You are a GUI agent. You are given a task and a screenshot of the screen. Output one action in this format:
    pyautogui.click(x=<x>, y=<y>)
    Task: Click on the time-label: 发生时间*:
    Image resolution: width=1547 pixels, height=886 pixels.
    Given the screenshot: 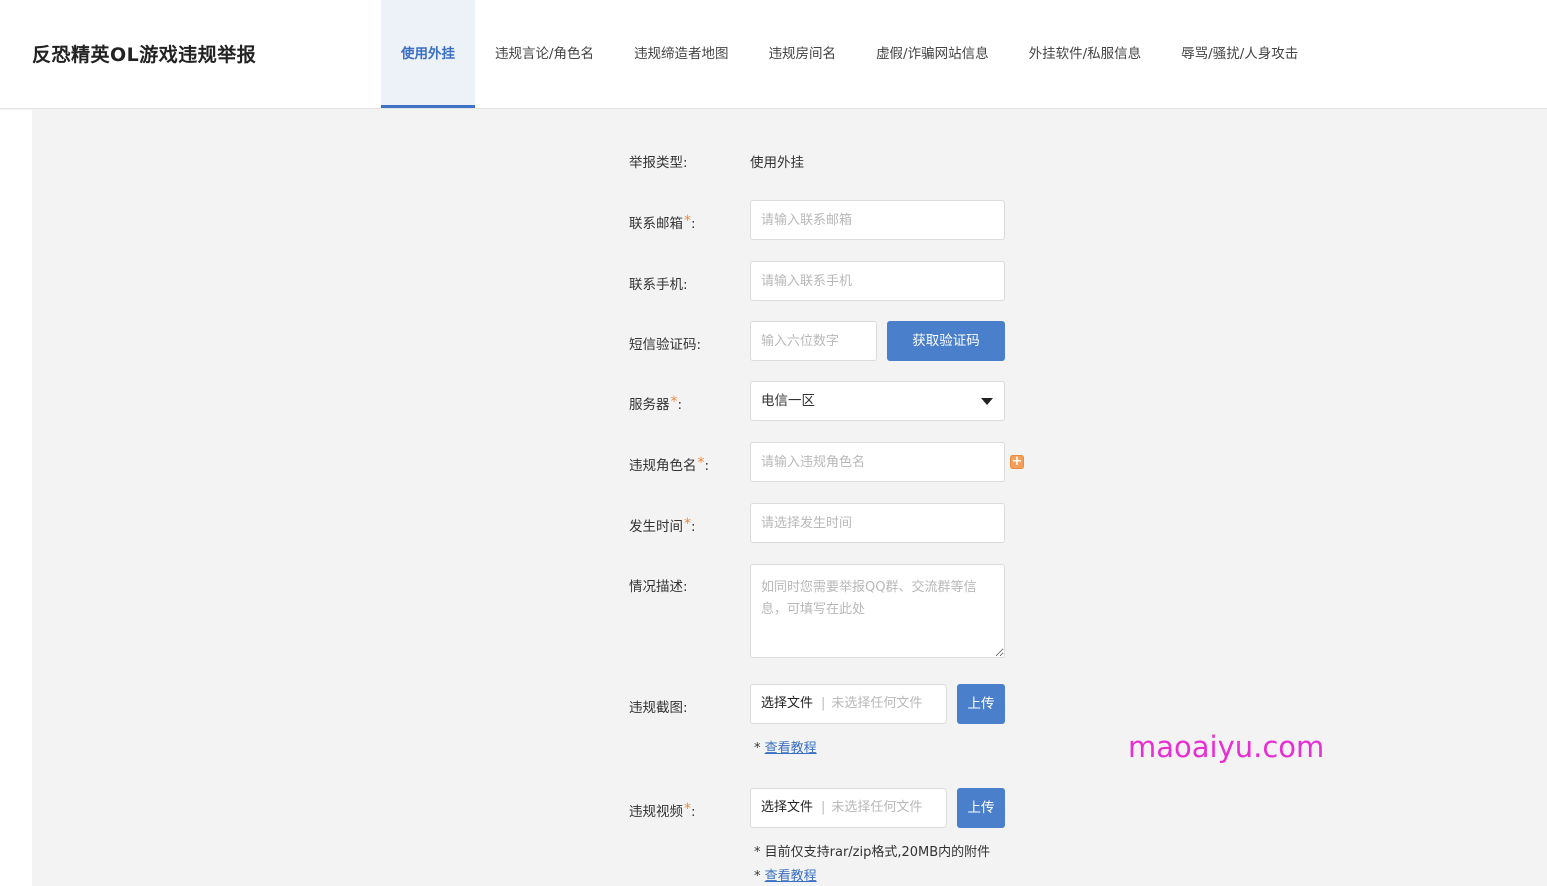 What is the action you would take?
    pyautogui.click(x=662, y=525)
    